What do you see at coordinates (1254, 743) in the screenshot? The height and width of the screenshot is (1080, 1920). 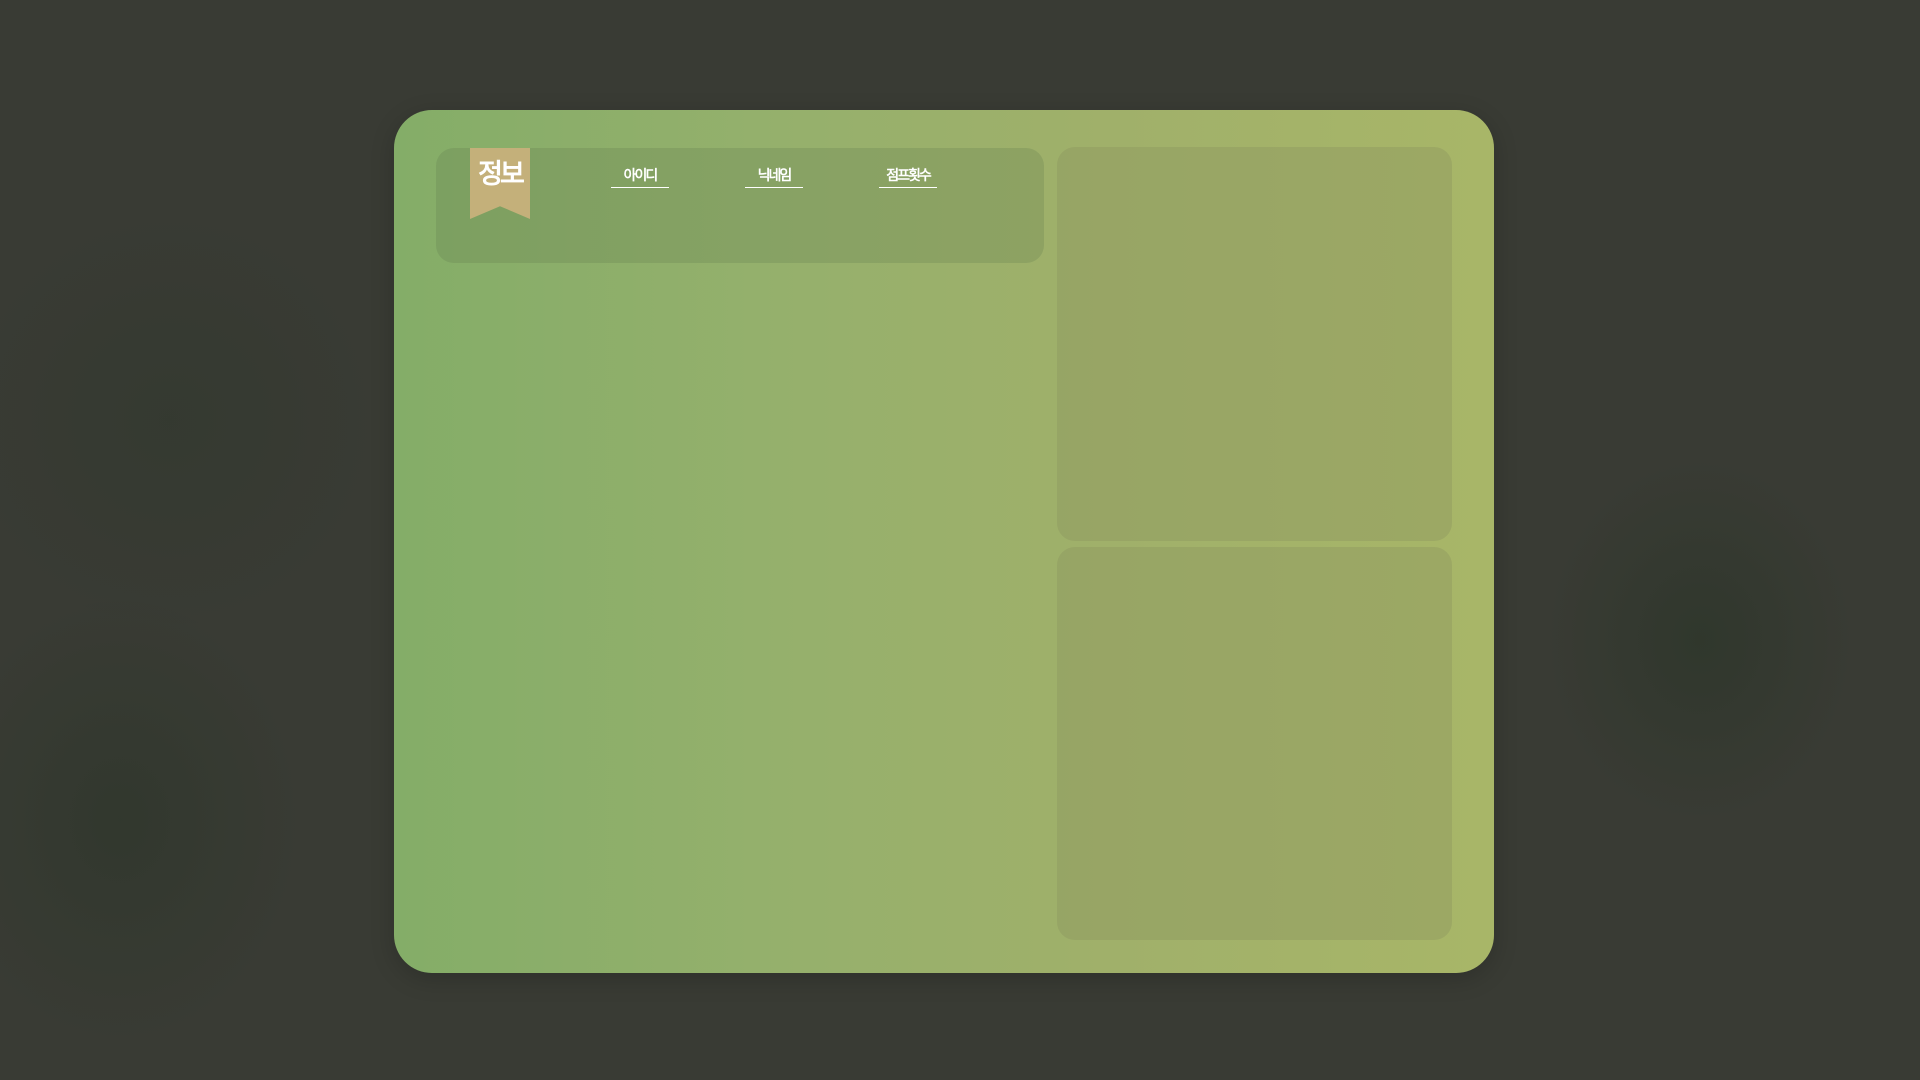 I see `side-panel-bottom` at bounding box center [1254, 743].